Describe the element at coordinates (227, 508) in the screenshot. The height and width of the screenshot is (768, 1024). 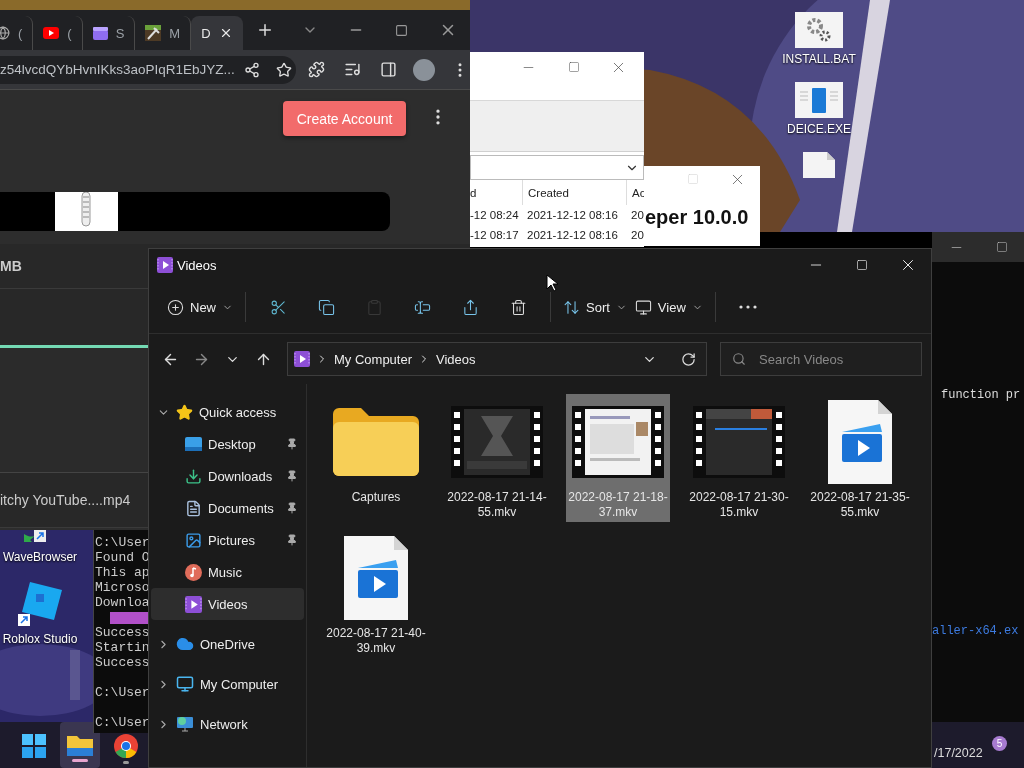
I see `nav-item: Documents` at that location.